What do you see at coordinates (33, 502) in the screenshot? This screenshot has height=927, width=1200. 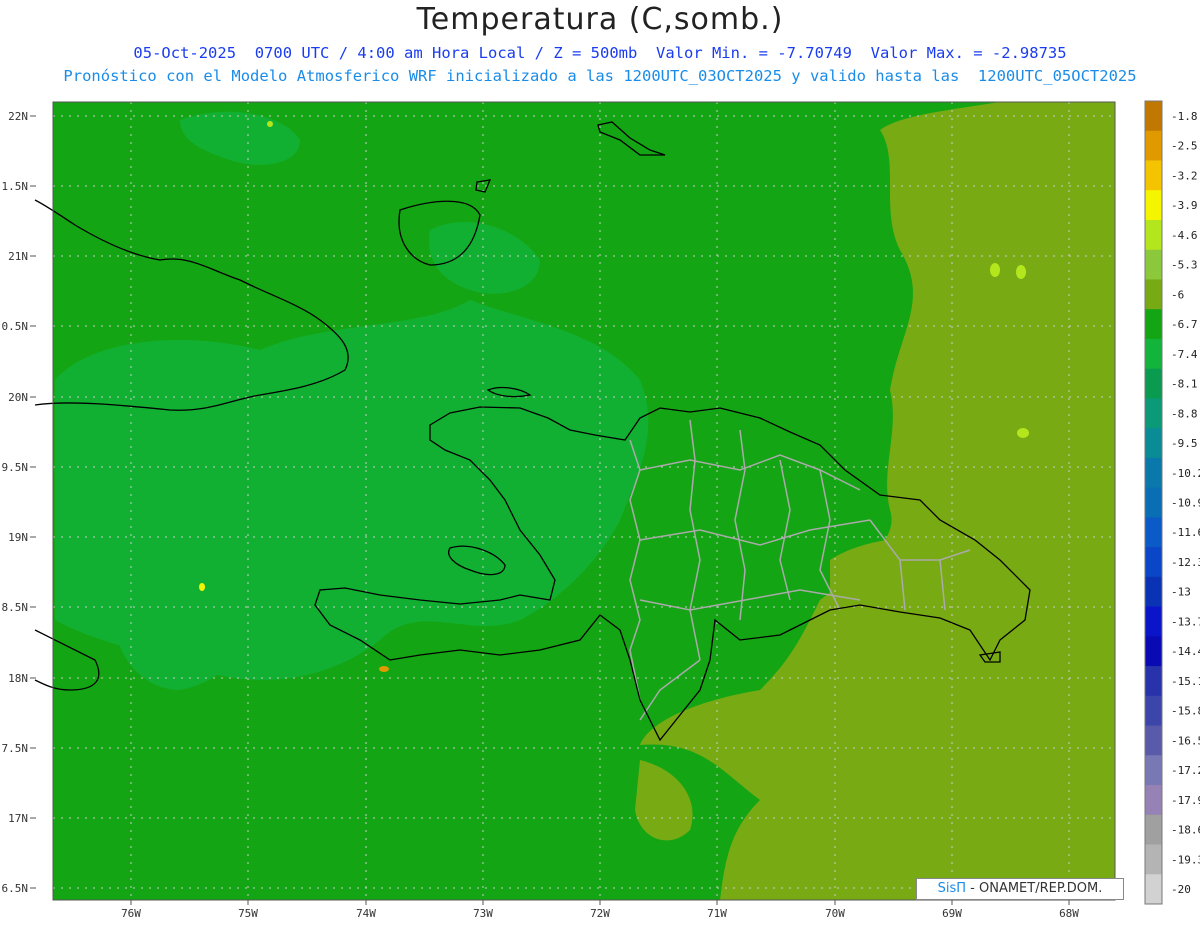 I see `latitude-ticks` at bounding box center [33, 502].